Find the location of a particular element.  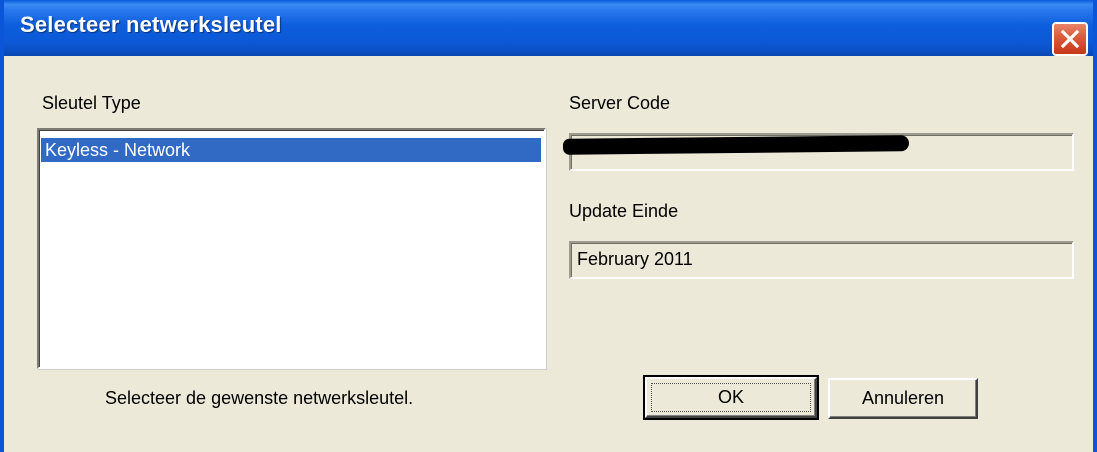

cancel-button: Annuleren is located at coordinates (903, 398).